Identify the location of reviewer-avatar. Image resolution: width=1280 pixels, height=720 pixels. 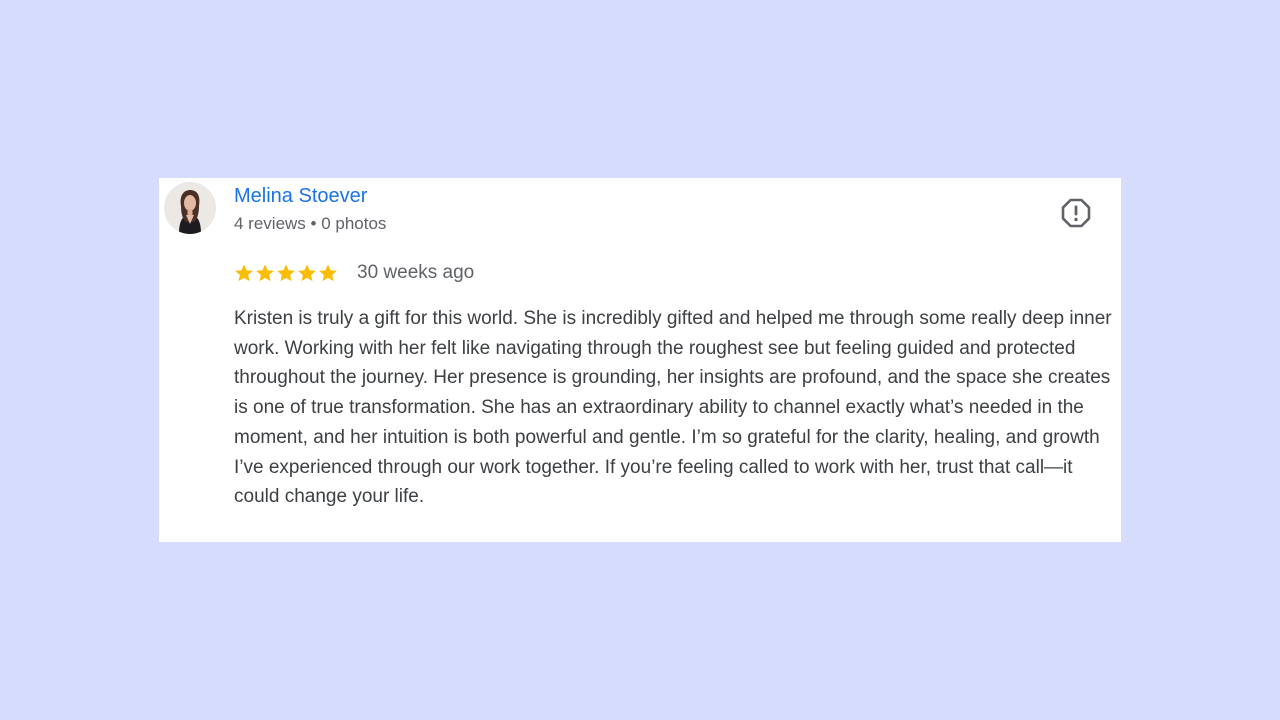
(190, 208).